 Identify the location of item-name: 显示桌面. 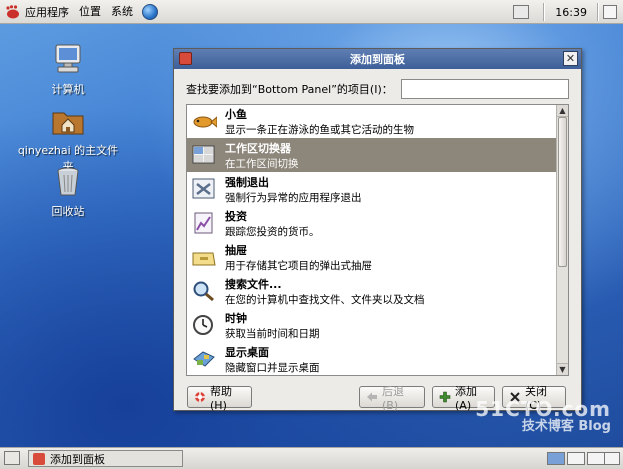
(247, 352).